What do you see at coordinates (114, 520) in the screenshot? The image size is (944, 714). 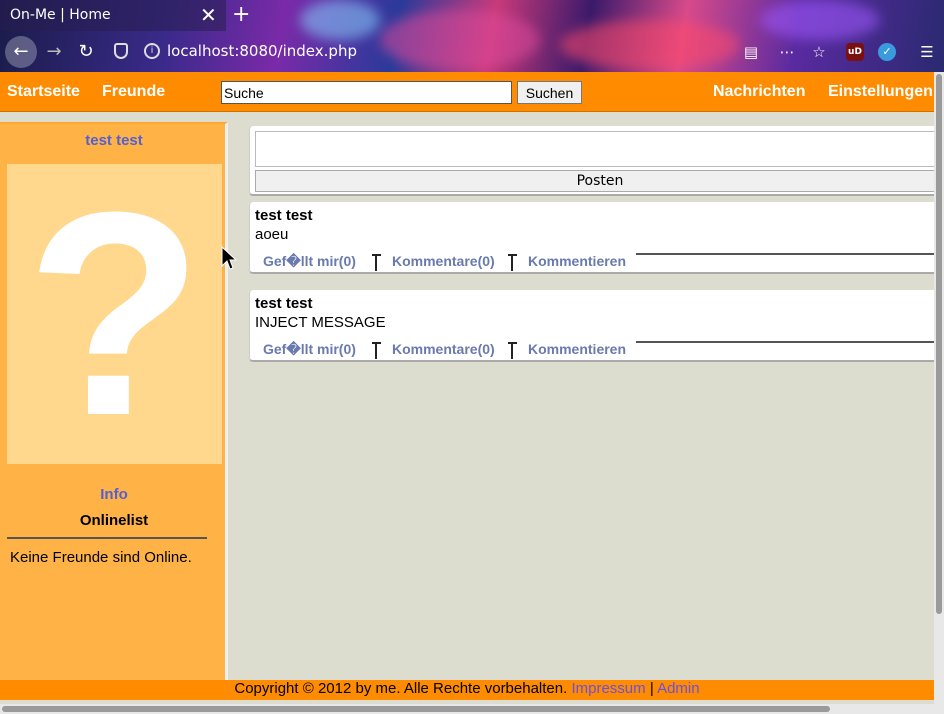 I see `online-list-heading: Onlinelist` at bounding box center [114, 520].